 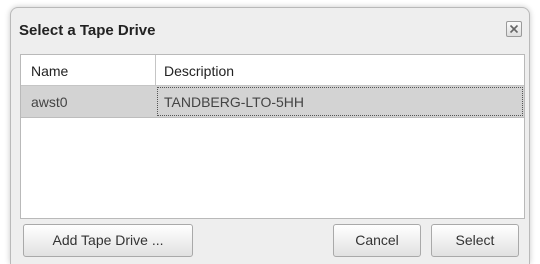 What do you see at coordinates (377, 240) in the screenshot?
I see `cancel-button: Cancel` at bounding box center [377, 240].